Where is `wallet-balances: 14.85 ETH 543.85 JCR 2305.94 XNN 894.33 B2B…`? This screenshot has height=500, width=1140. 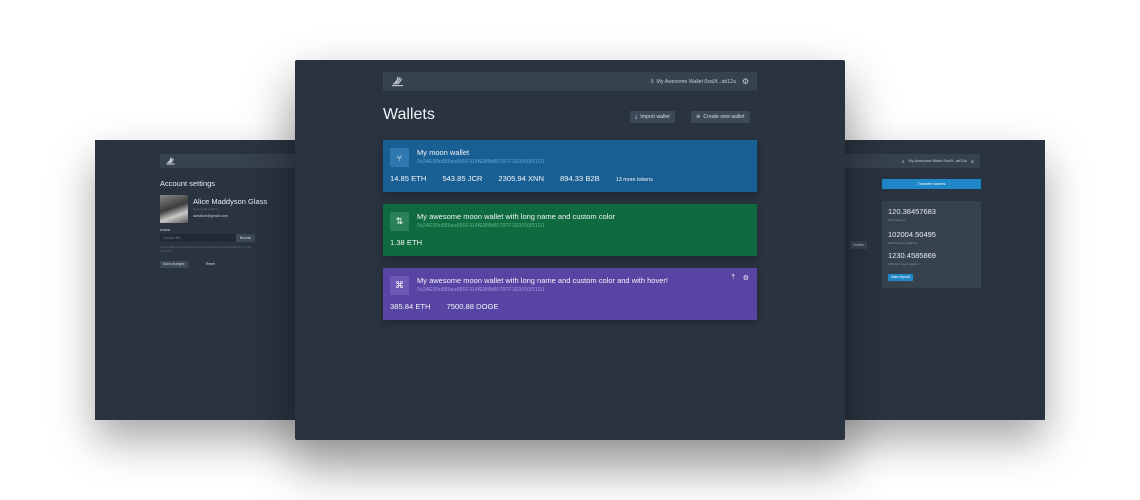 wallet-balances: 14.85 ETH 543.85 JCR 2305.94 XNN 894.33 B2B… is located at coordinates (521, 178).